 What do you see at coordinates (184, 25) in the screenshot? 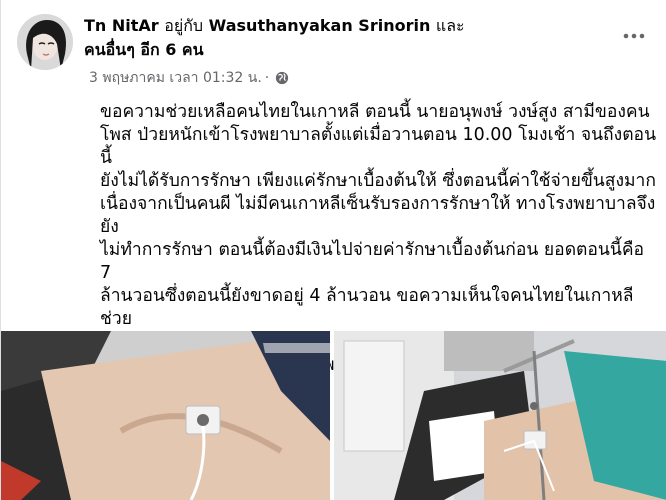
I see `with-label: อยู่กับ` at bounding box center [184, 25].